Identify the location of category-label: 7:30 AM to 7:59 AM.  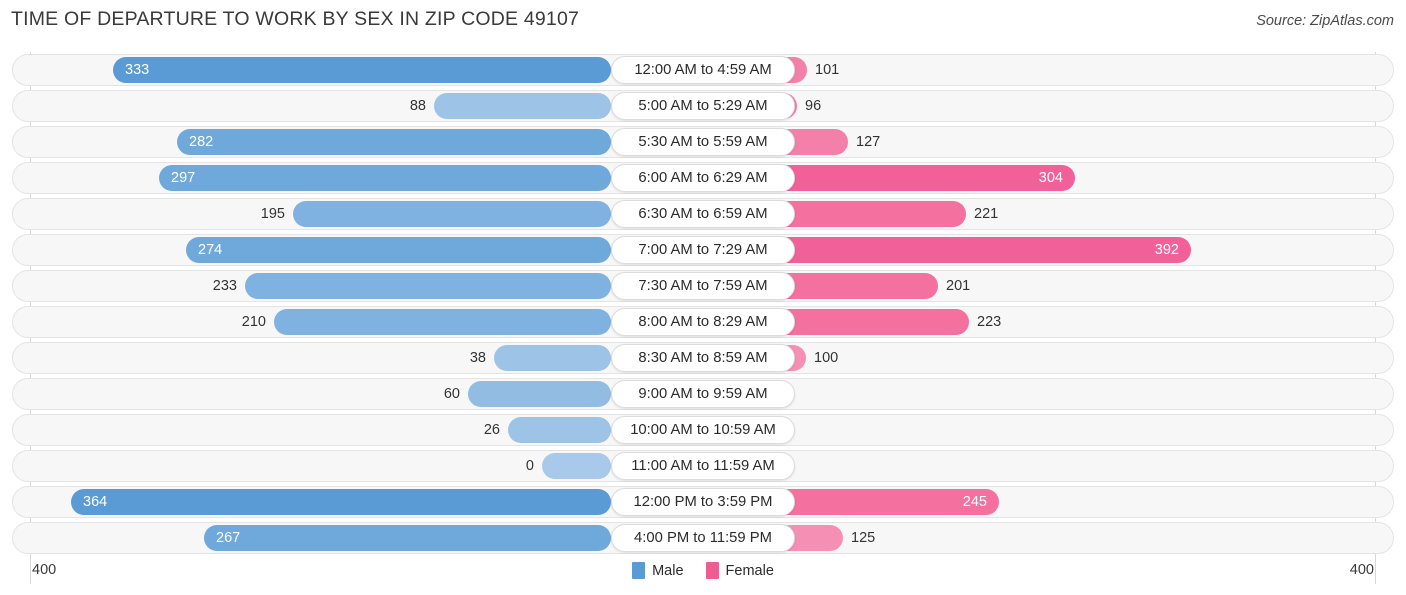
(703, 286).